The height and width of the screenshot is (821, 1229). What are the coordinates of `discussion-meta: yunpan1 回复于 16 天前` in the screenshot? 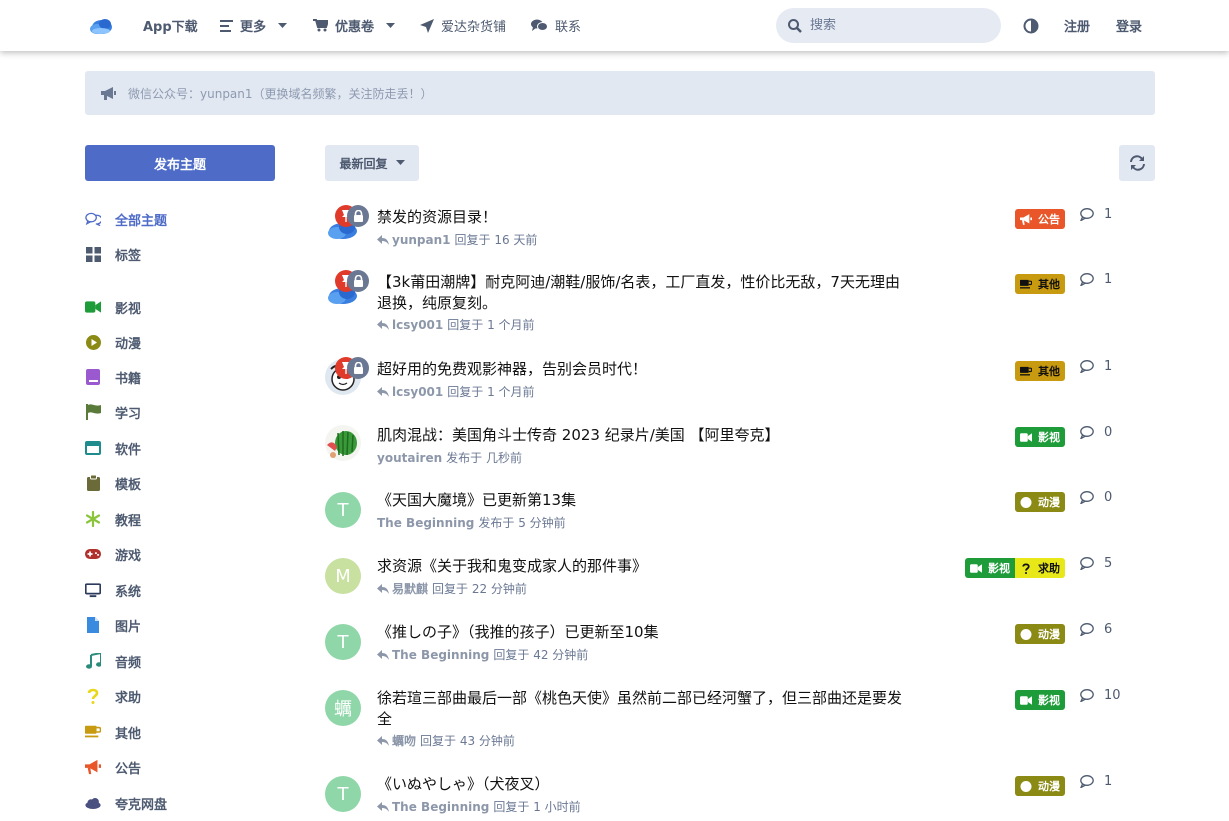 It's located at (457, 239).